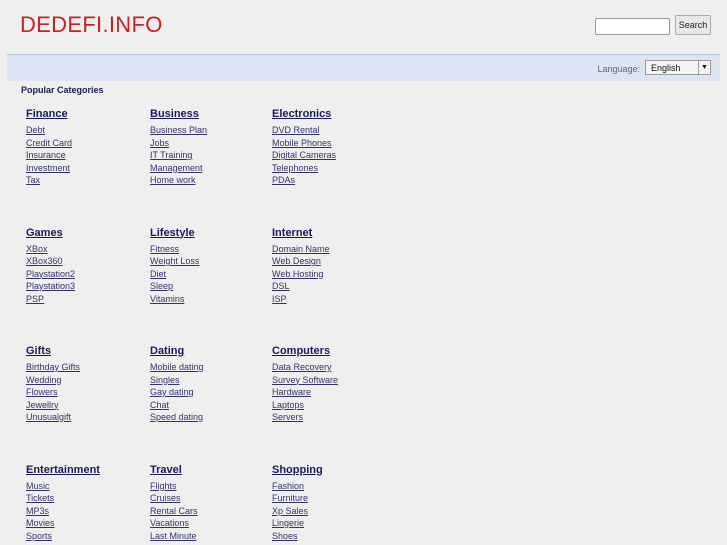  I want to click on category-link: DVD Rental, so click(332, 130).